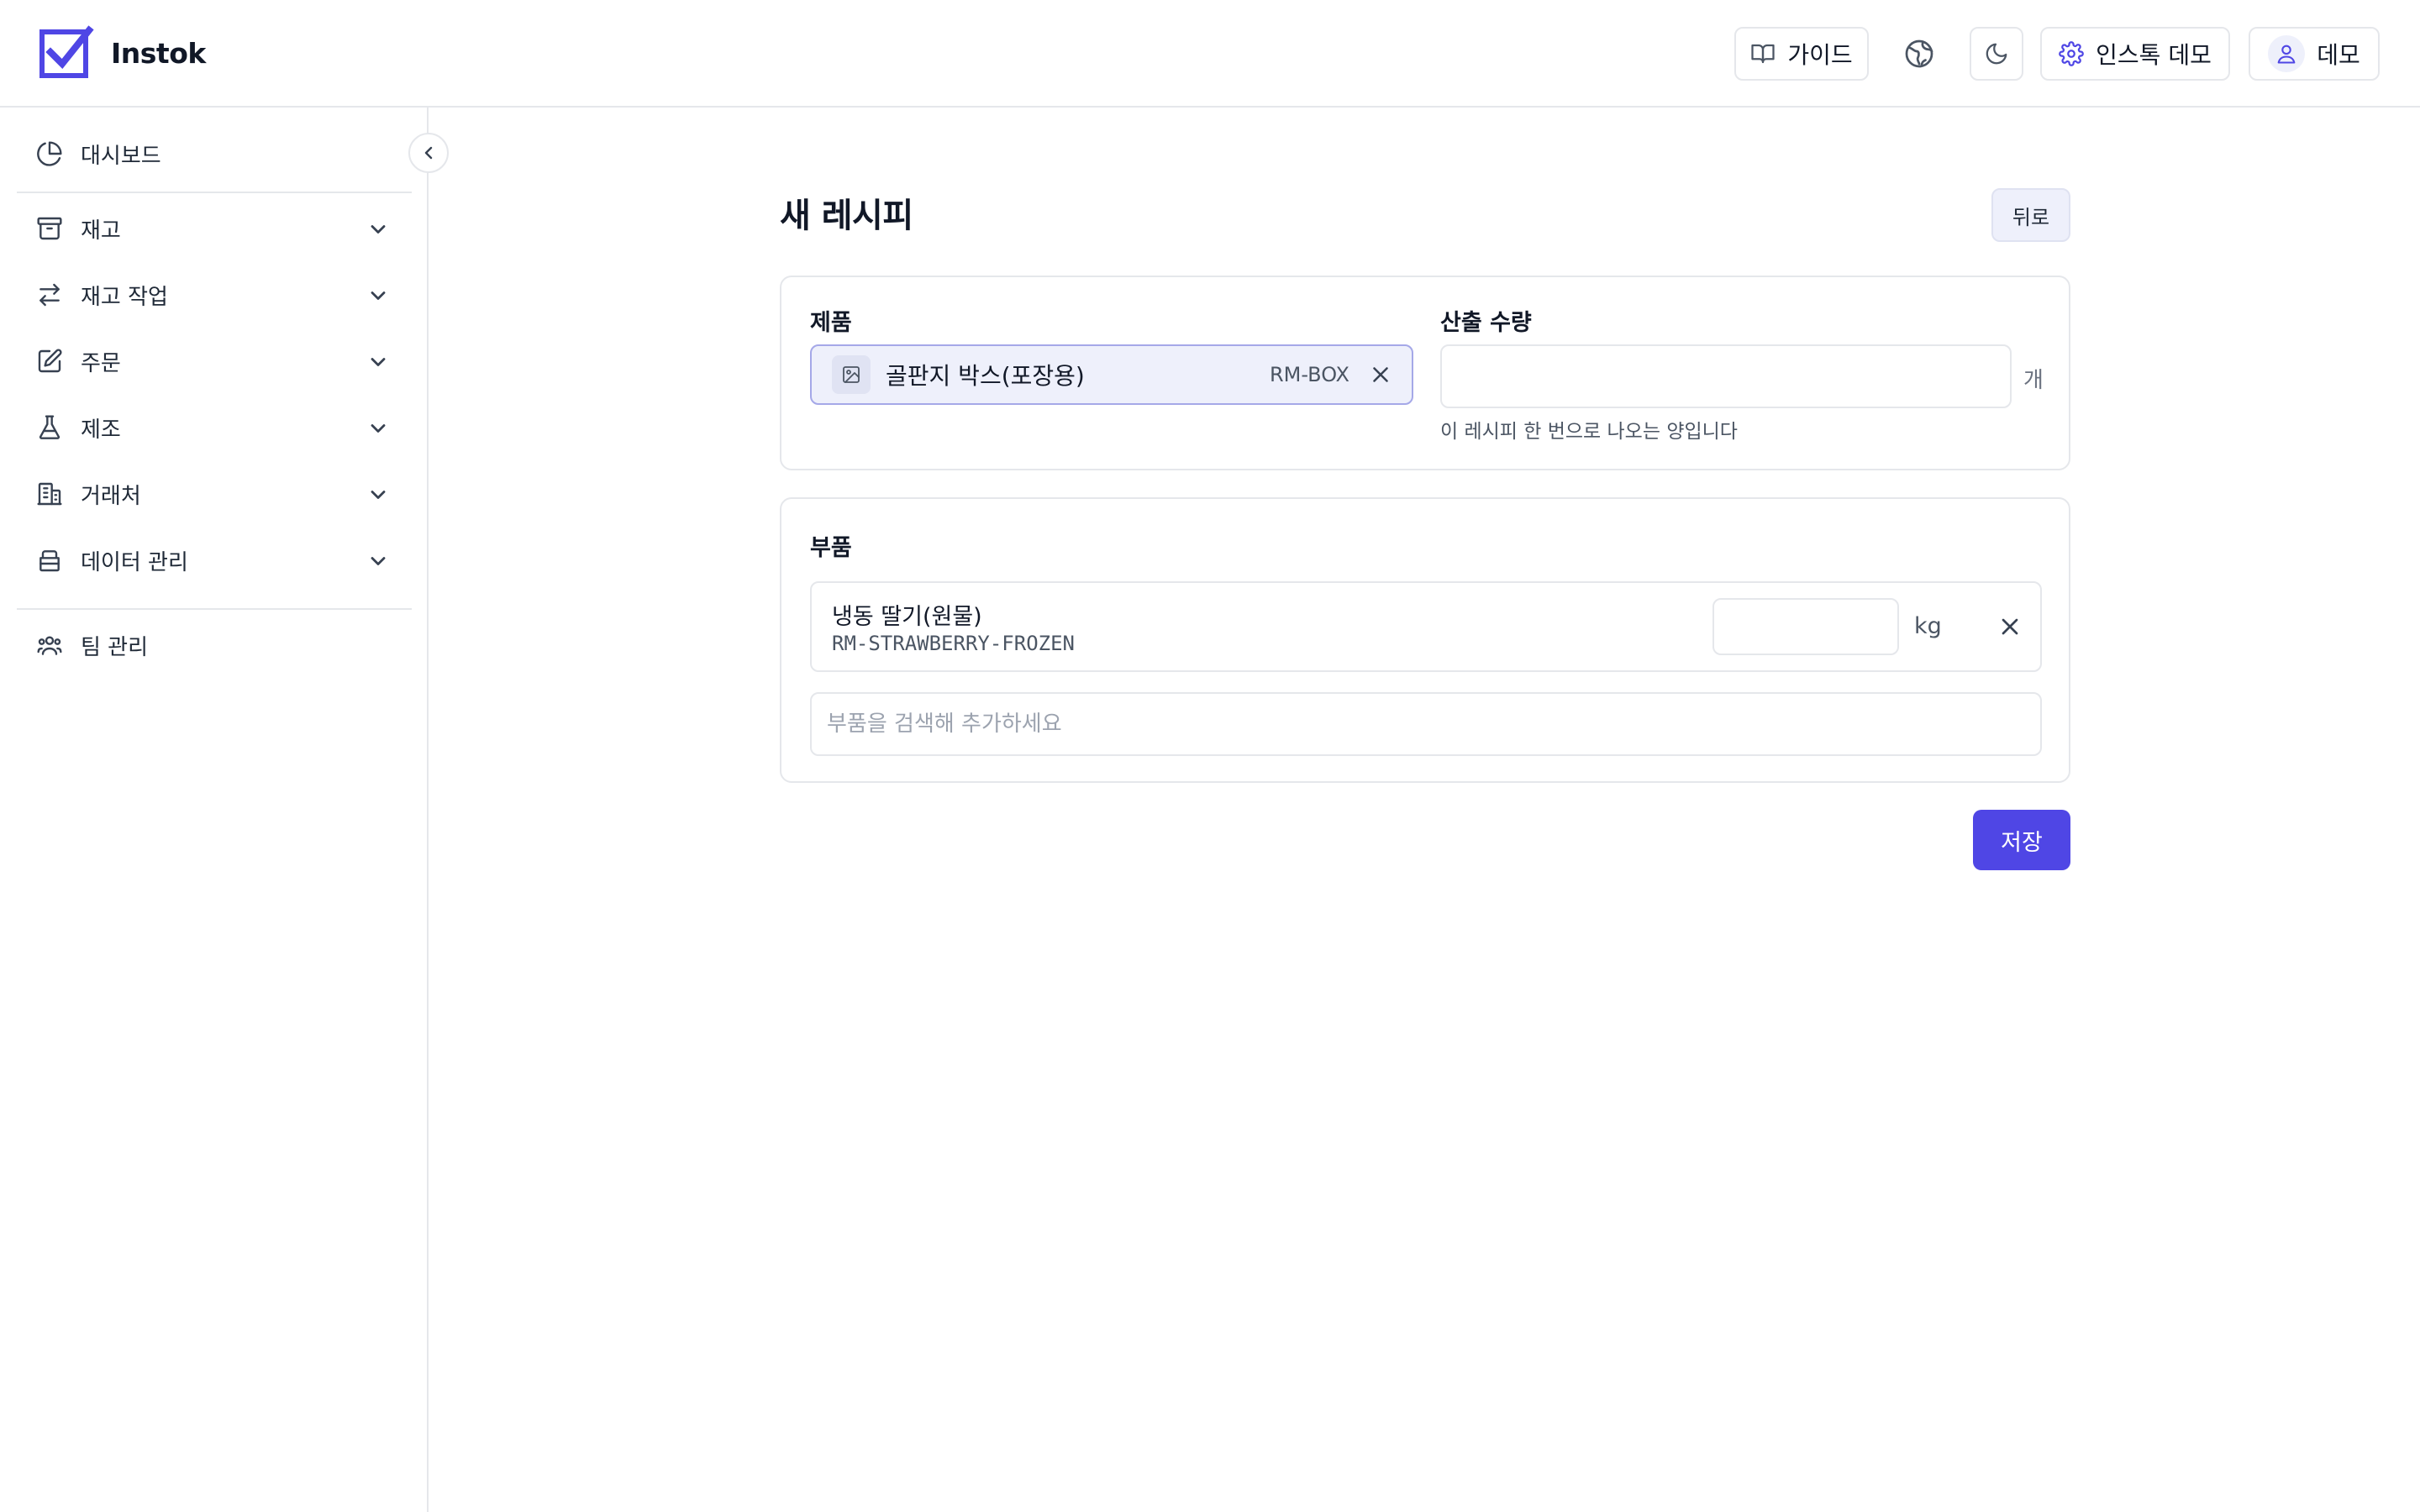  I want to click on guide-label: 가이드, so click(1820, 55).